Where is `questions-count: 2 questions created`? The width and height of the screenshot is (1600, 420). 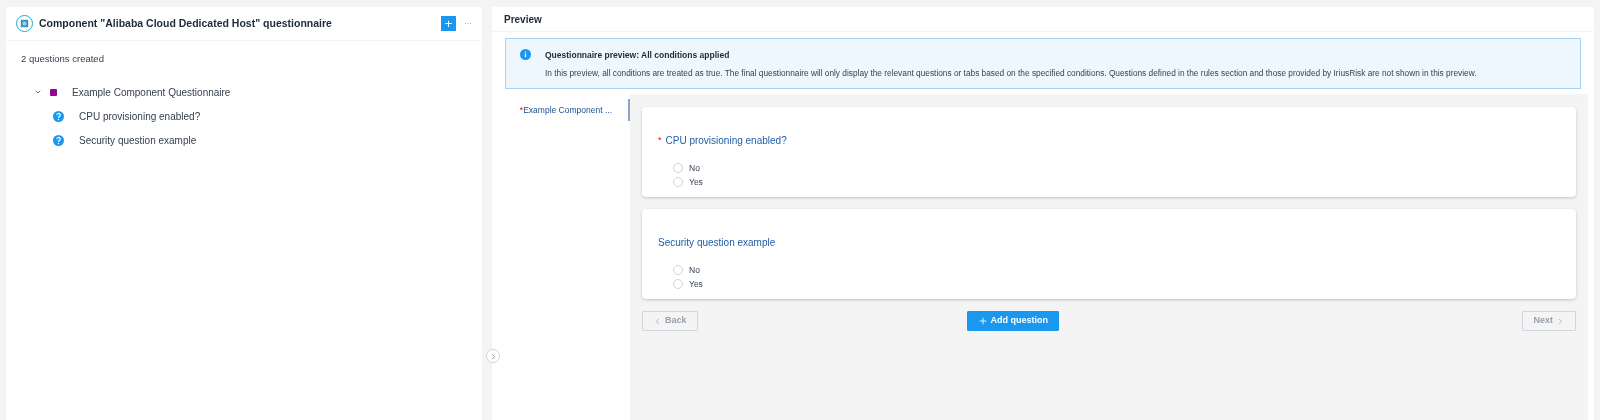 questions-count: 2 questions created is located at coordinates (63, 59).